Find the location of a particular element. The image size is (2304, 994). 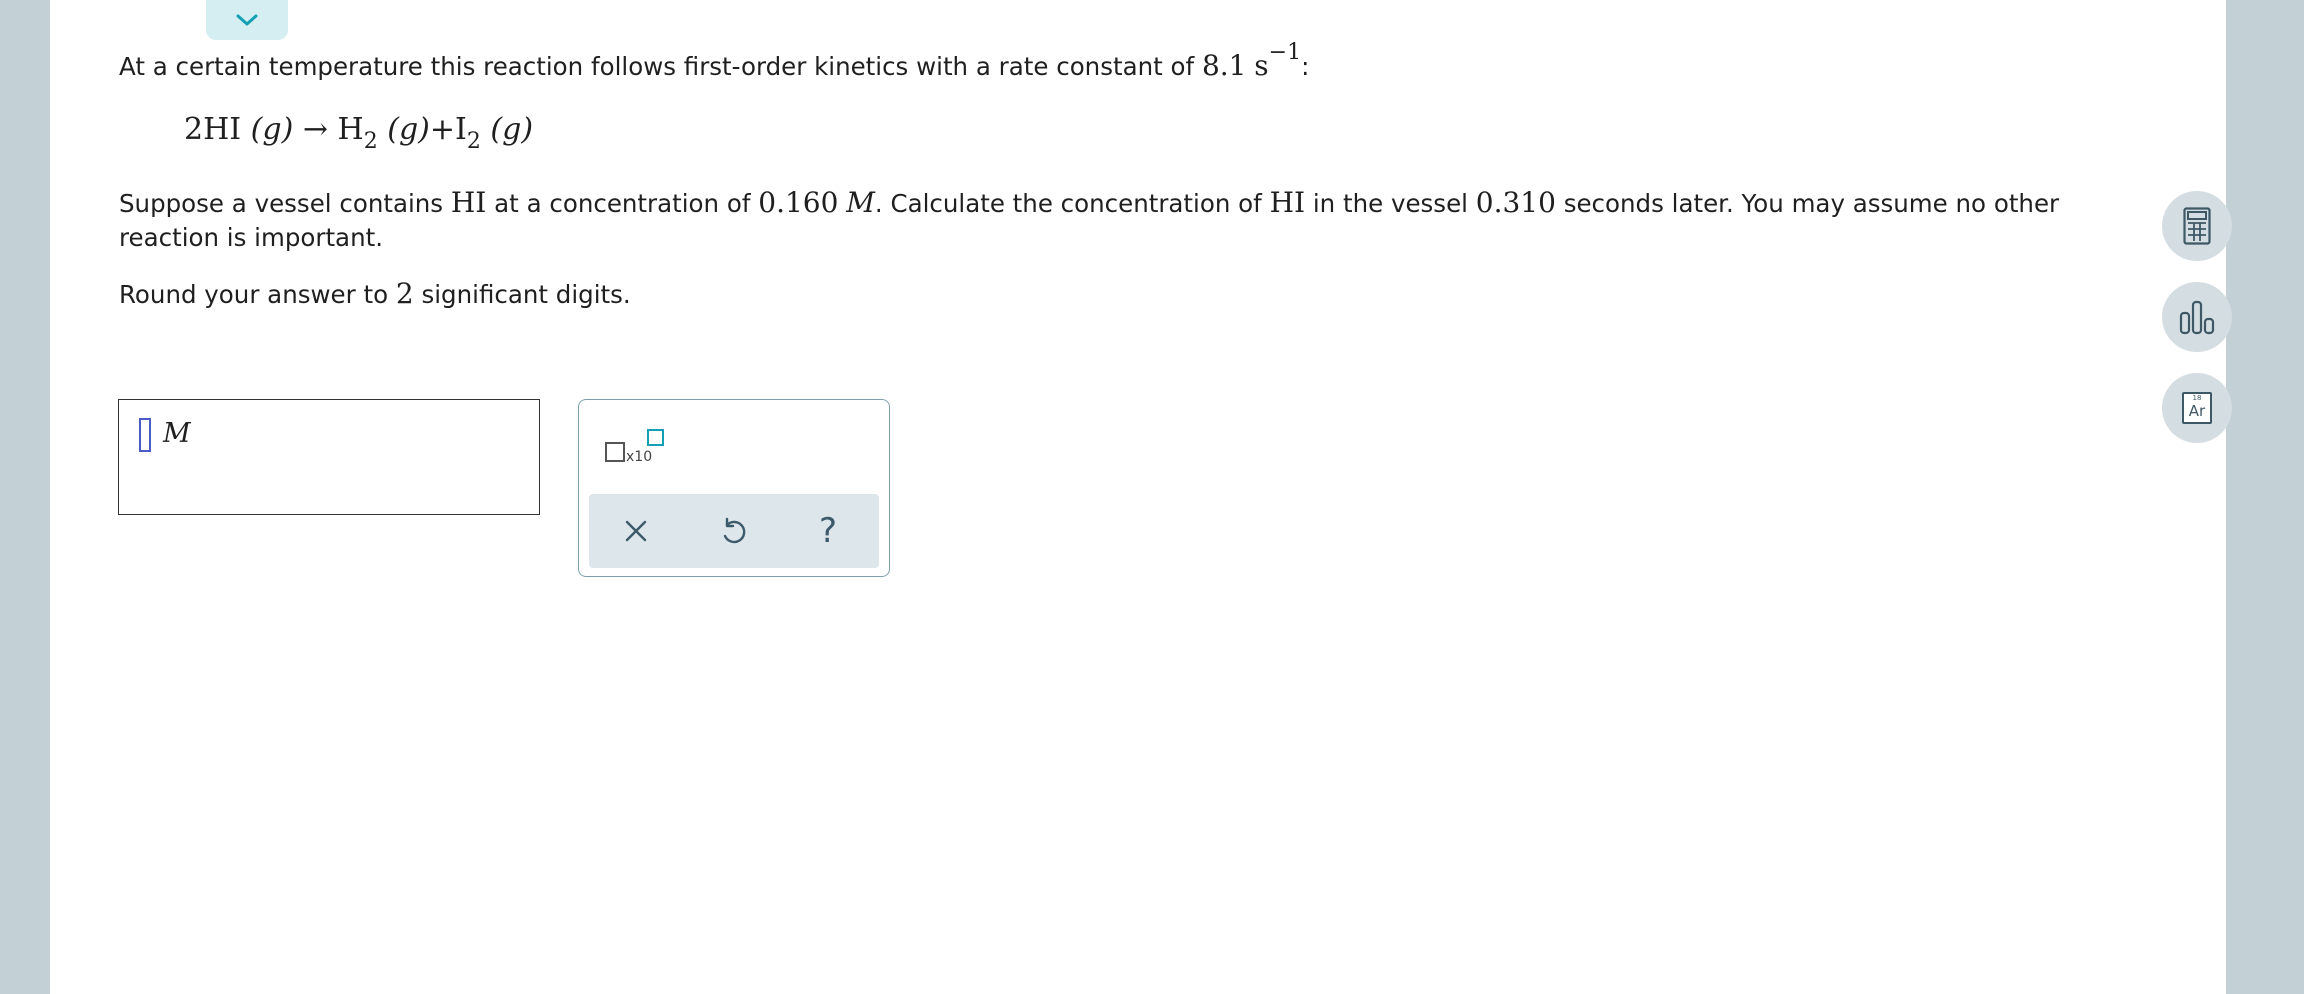

periodic-table-icon: 18 Ar is located at coordinates (2197, 408).